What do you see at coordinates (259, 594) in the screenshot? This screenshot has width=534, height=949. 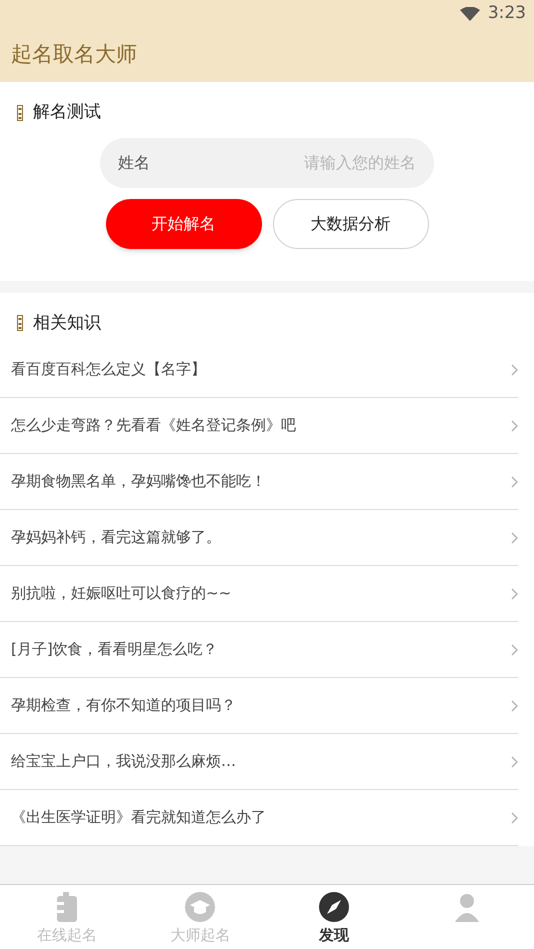 I see `article-row: 别抗啦，妊娠呕吐可以食疗的~~` at bounding box center [259, 594].